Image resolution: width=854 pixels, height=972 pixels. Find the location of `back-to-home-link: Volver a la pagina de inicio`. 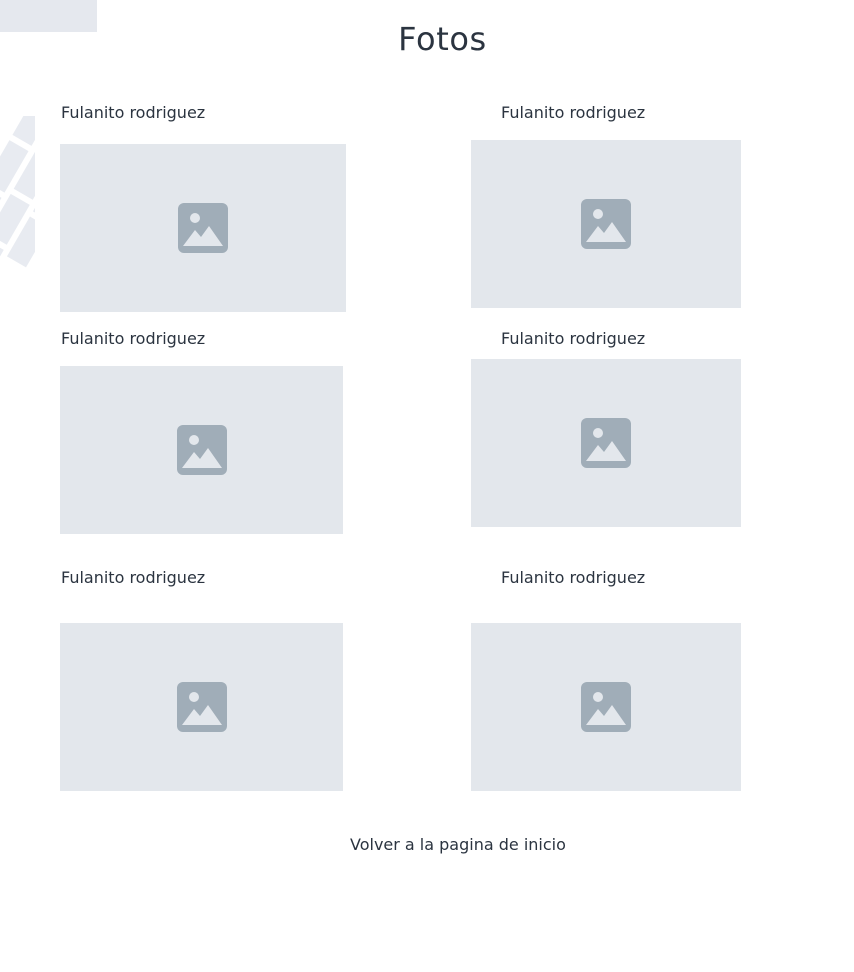

back-to-home-link: Volver a la pagina de inicio is located at coordinates (458, 845).